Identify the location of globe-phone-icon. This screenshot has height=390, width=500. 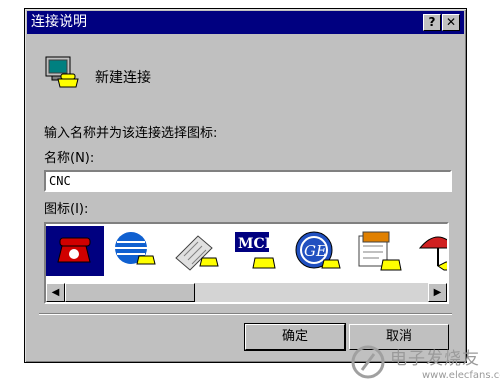
(136, 251).